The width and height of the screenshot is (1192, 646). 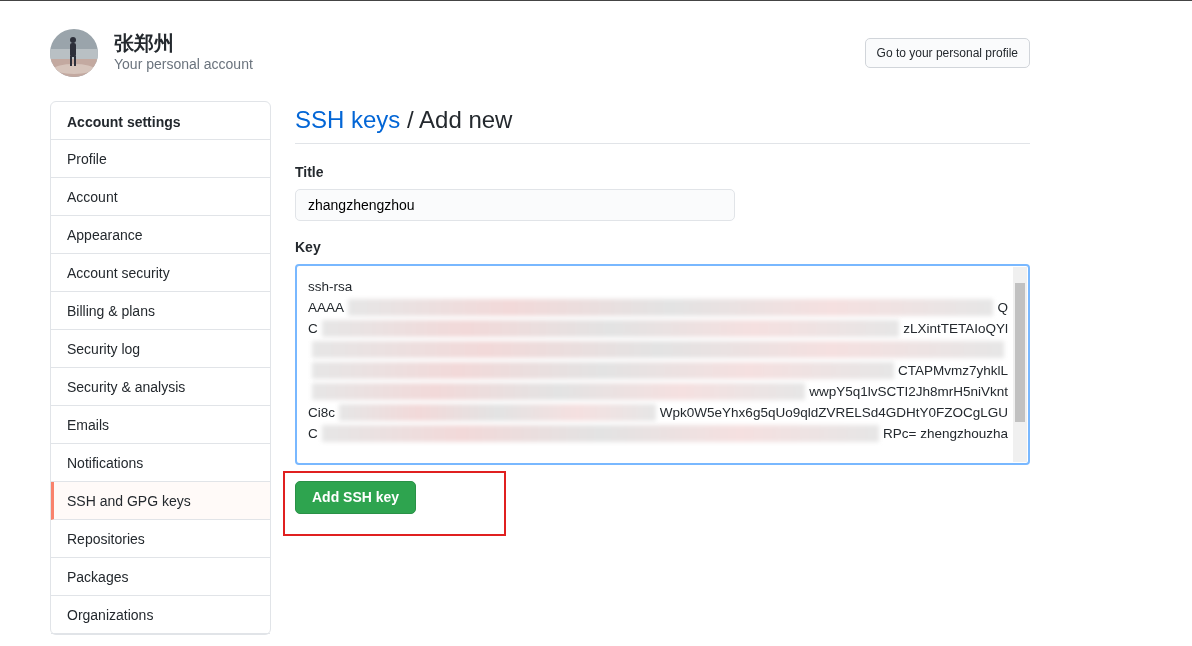 What do you see at coordinates (144, 42) in the screenshot?
I see `user-name: 张郑州` at bounding box center [144, 42].